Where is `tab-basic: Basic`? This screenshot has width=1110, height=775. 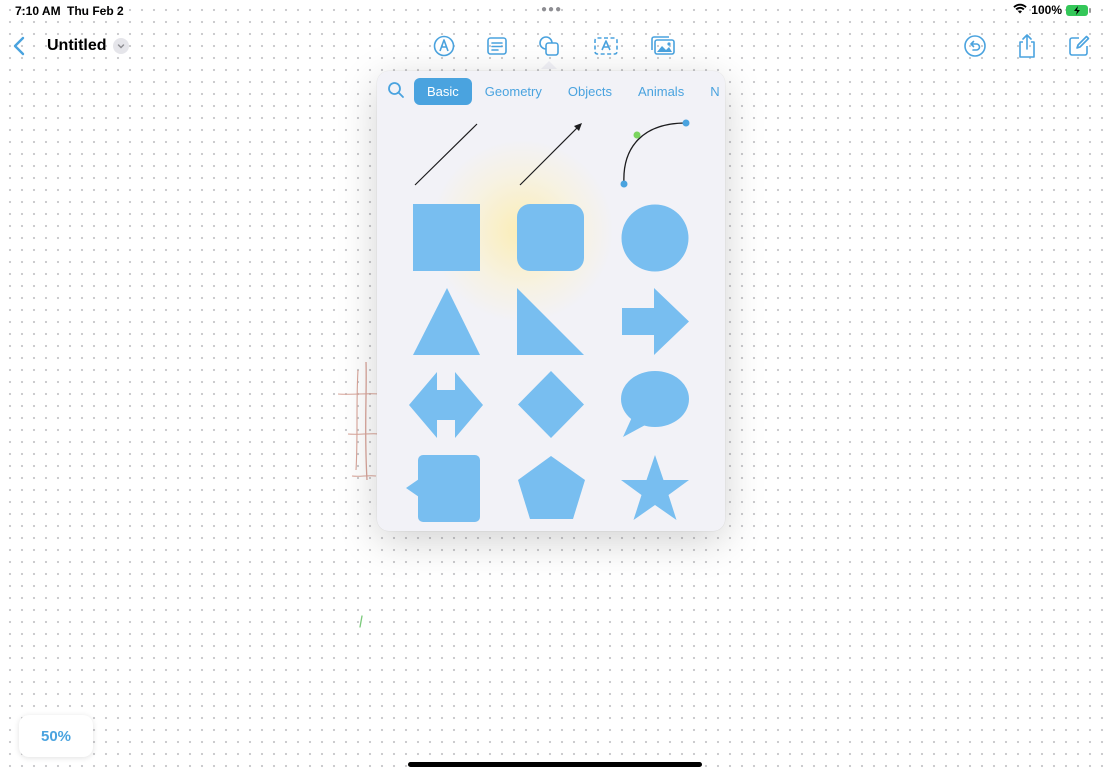 tab-basic: Basic is located at coordinates (443, 91).